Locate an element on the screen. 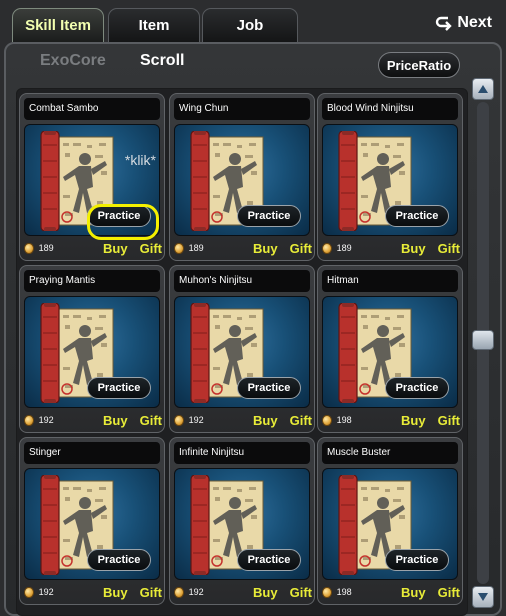 The image size is (506, 616). item-name: Combat Sambo is located at coordinates (92, 109).